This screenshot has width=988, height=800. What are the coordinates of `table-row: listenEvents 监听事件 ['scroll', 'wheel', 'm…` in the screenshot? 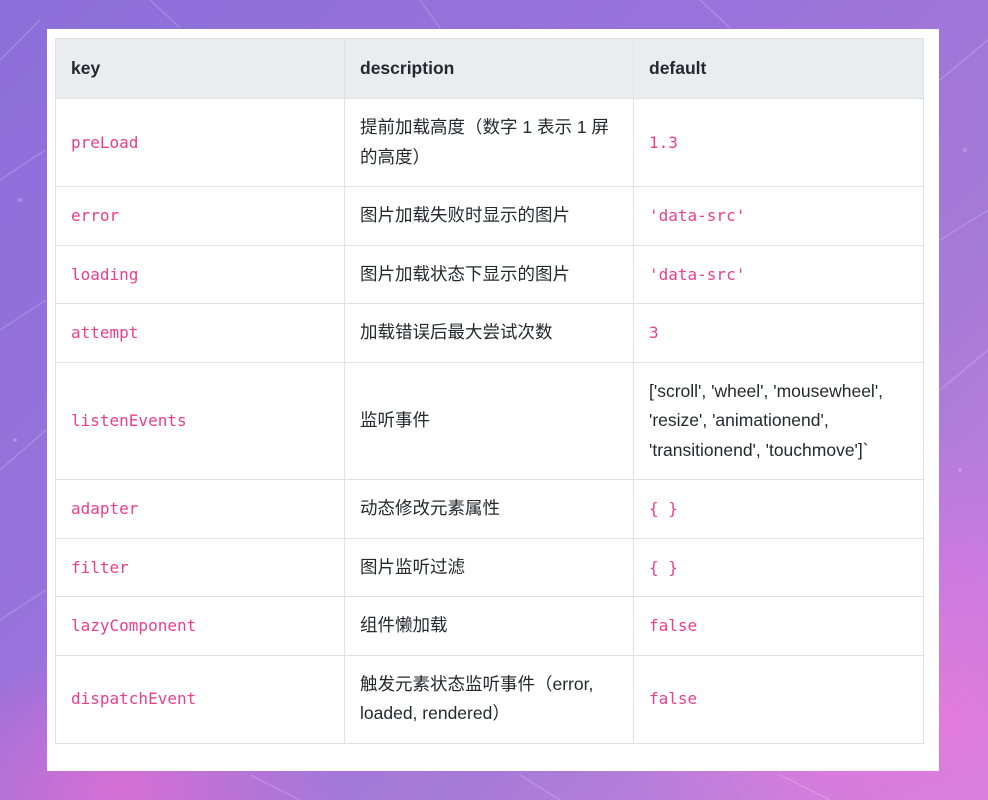 It's located at (489, 420).